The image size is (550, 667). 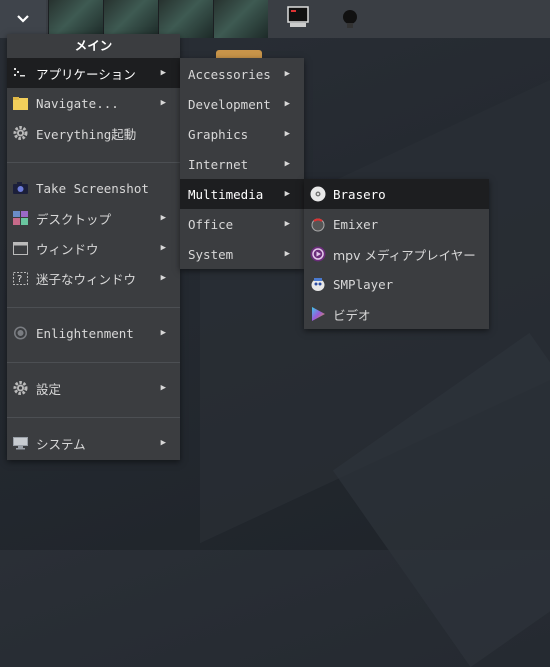 What do you see at coordinates (242, 224) in the screenshot?
I see `submenu-item-office: Office ▶` at bounding box center [242, 224].